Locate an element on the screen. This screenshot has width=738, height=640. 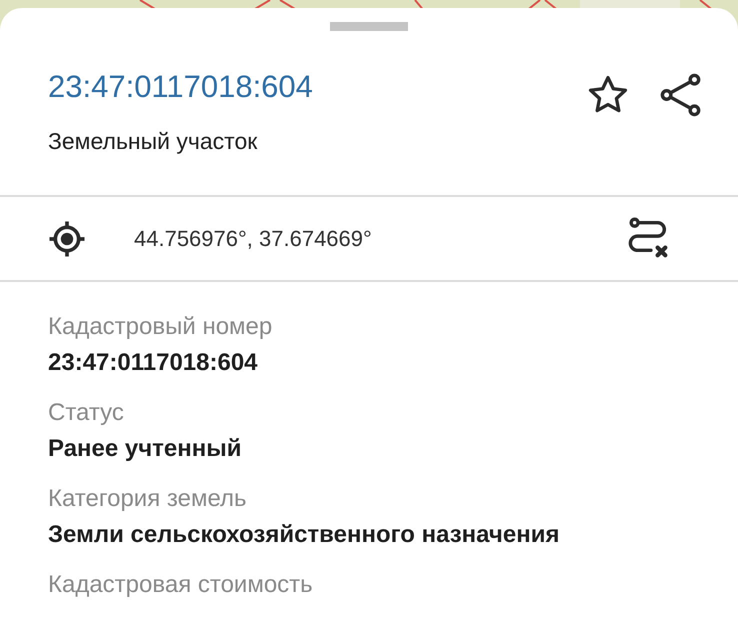
field-label: Кадастровый номер is located at coordinates (161, 327).